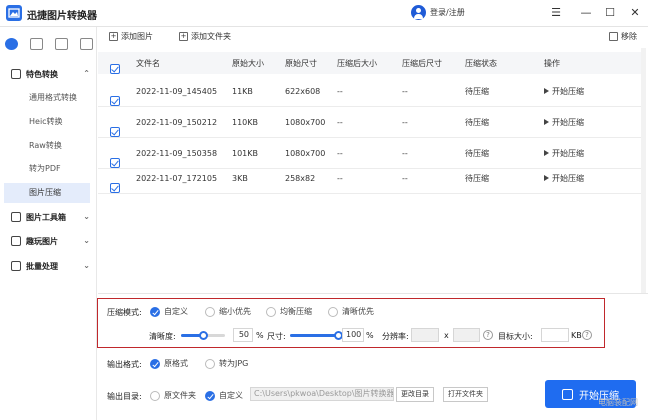 This screenshot has height=420, width=648. I want to click on remove-button: 移除, so click(623, 36).